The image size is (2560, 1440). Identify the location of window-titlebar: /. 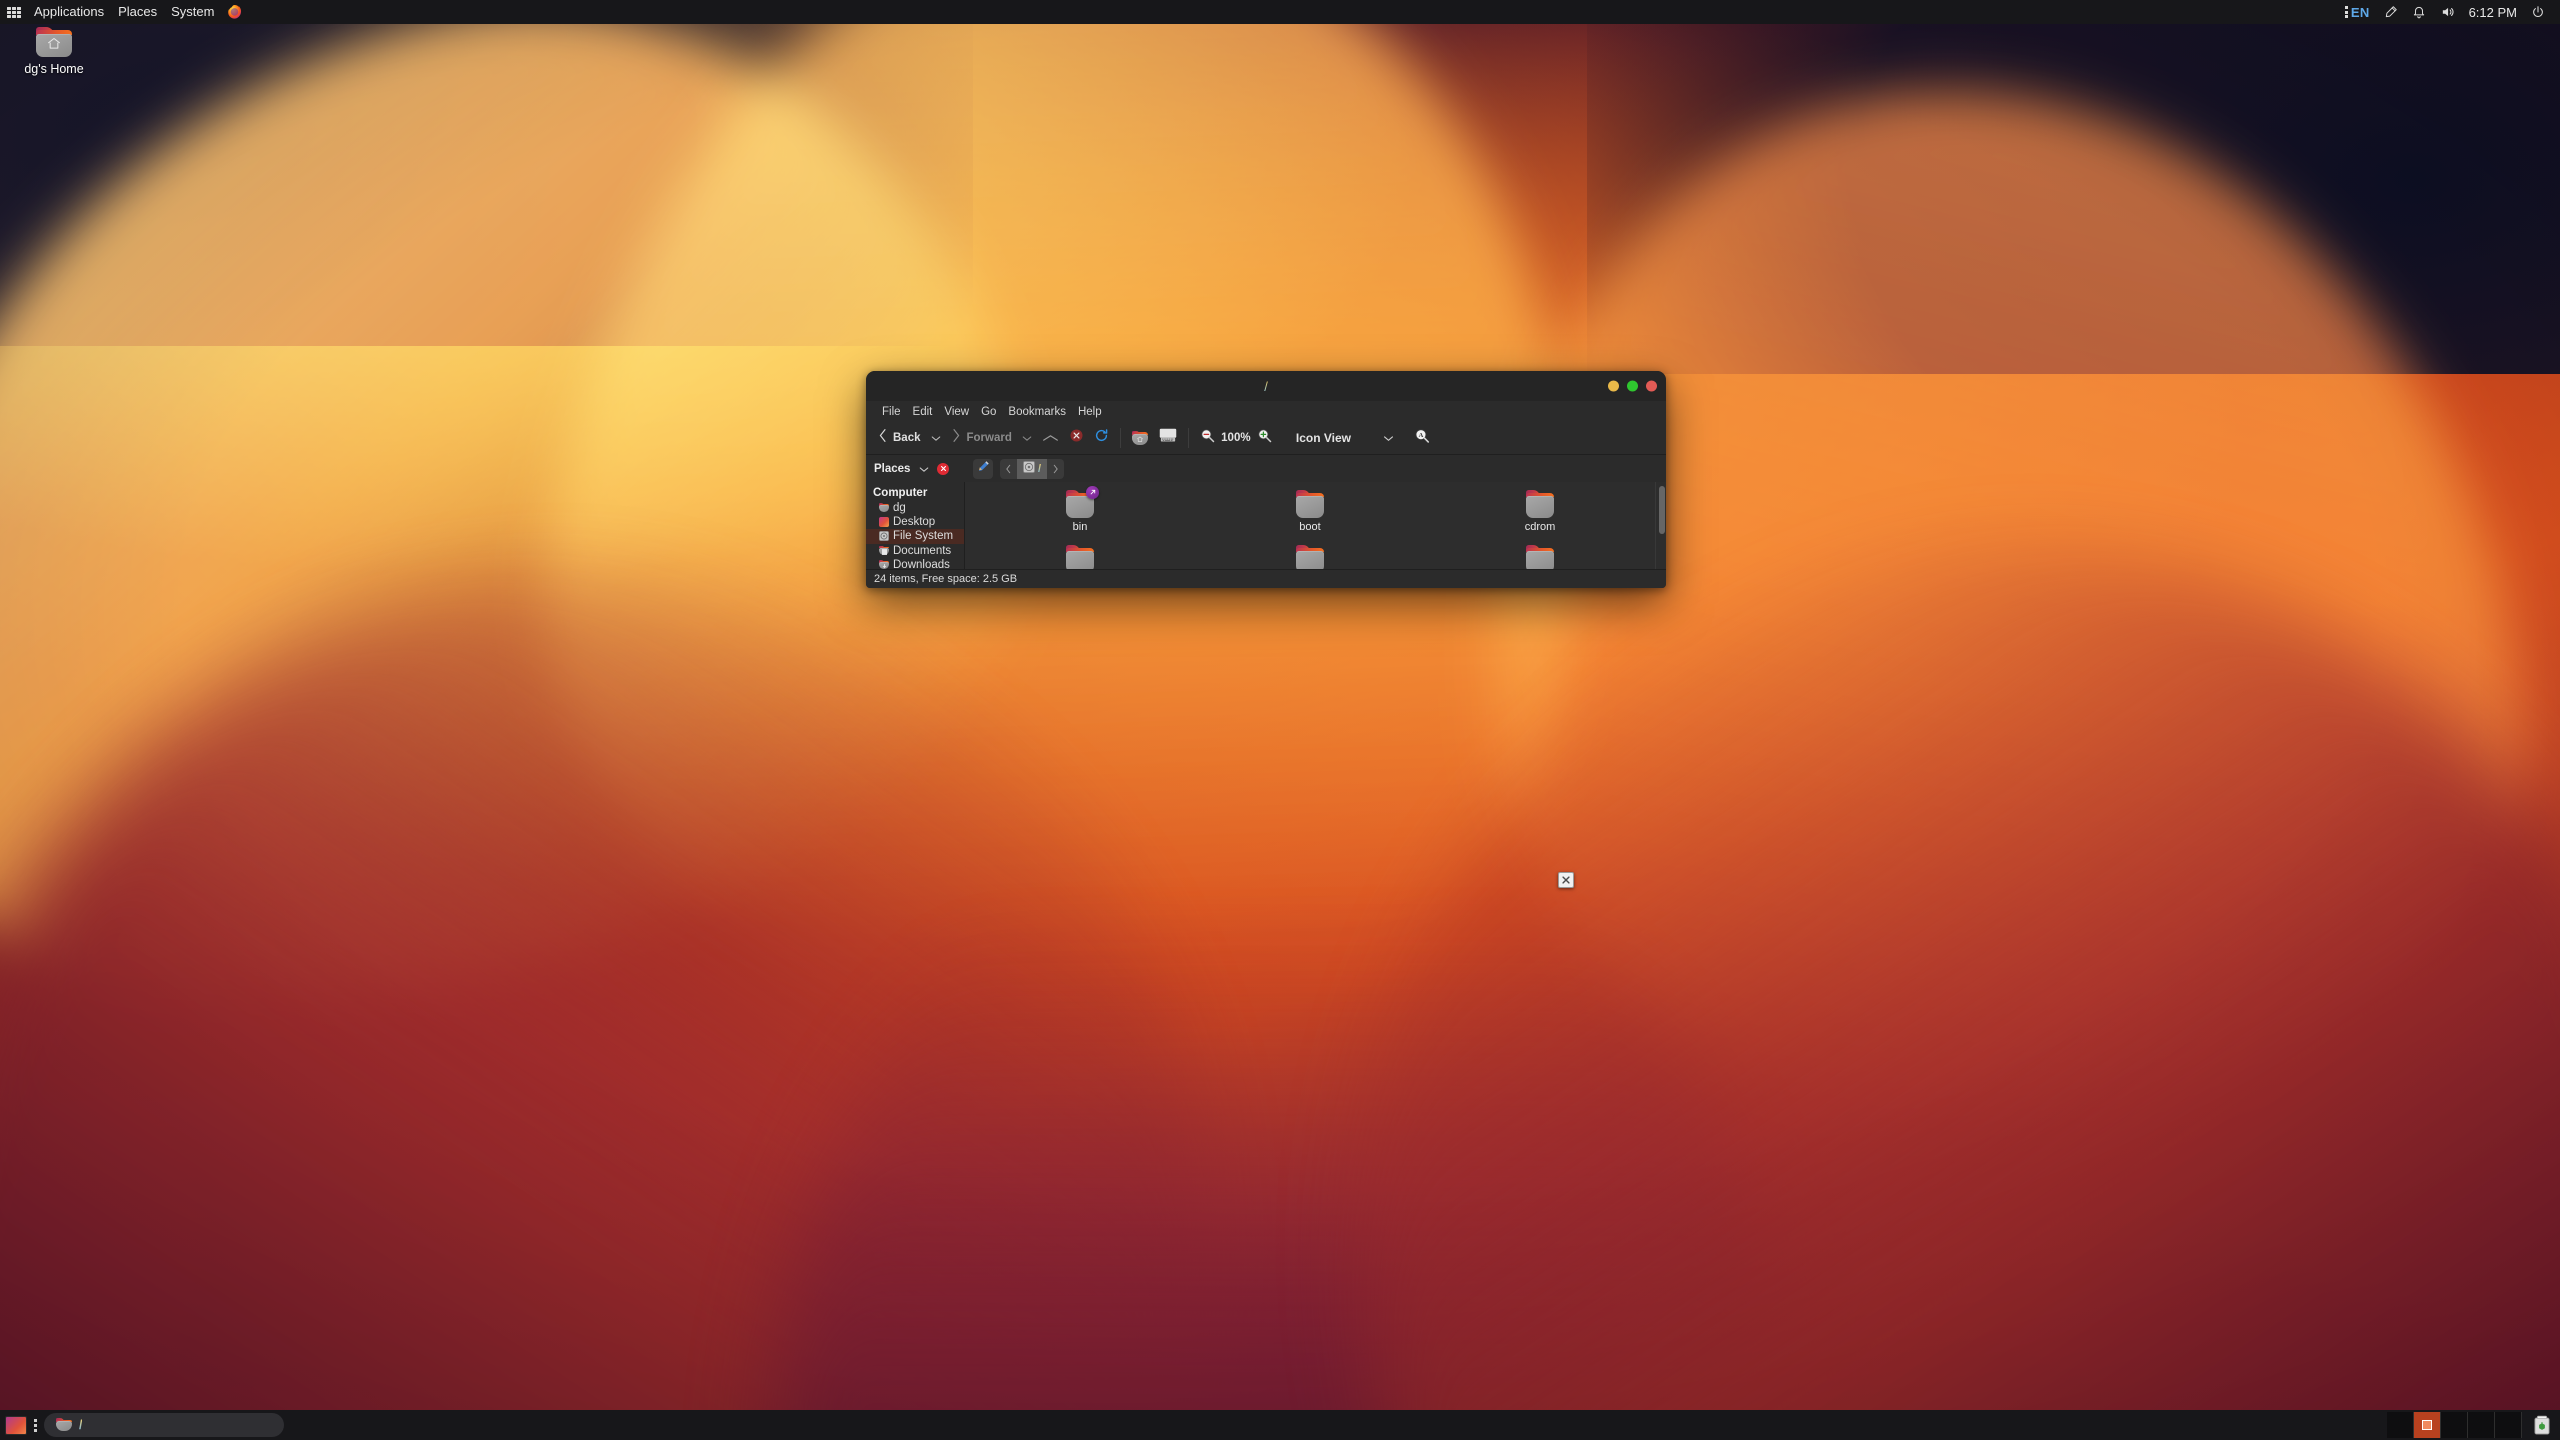
(1266, 386).